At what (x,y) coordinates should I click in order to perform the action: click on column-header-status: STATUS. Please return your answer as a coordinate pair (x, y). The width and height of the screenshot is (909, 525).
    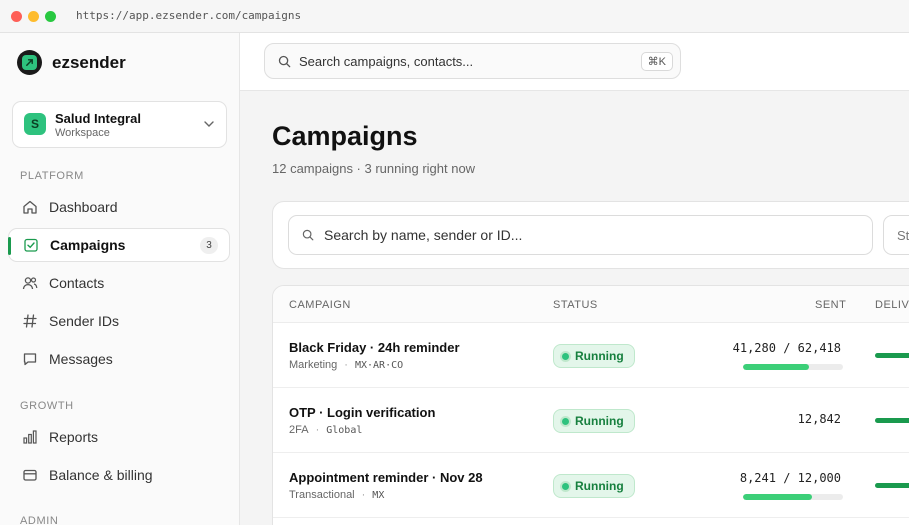
    Looking at the image, I should click on (575, 305).